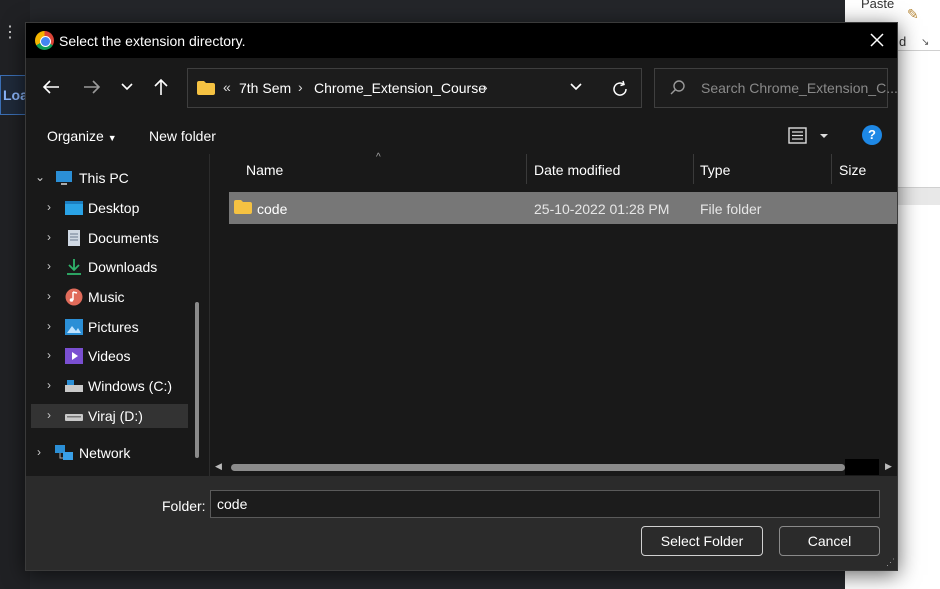 This screenshot has height=589, width=940. I want to click on address-dropdown-icon, so click(576, 87).